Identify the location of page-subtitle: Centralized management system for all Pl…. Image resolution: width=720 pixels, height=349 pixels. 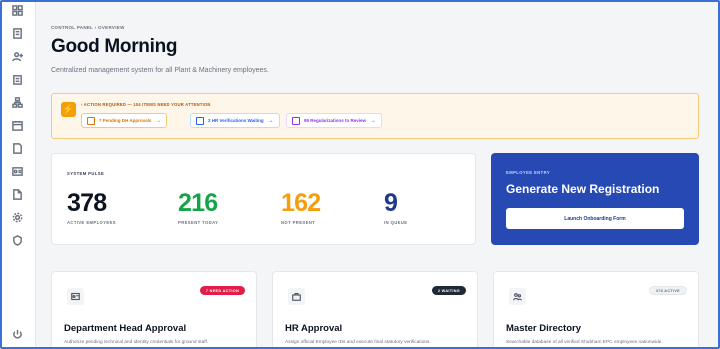
(160, 70).